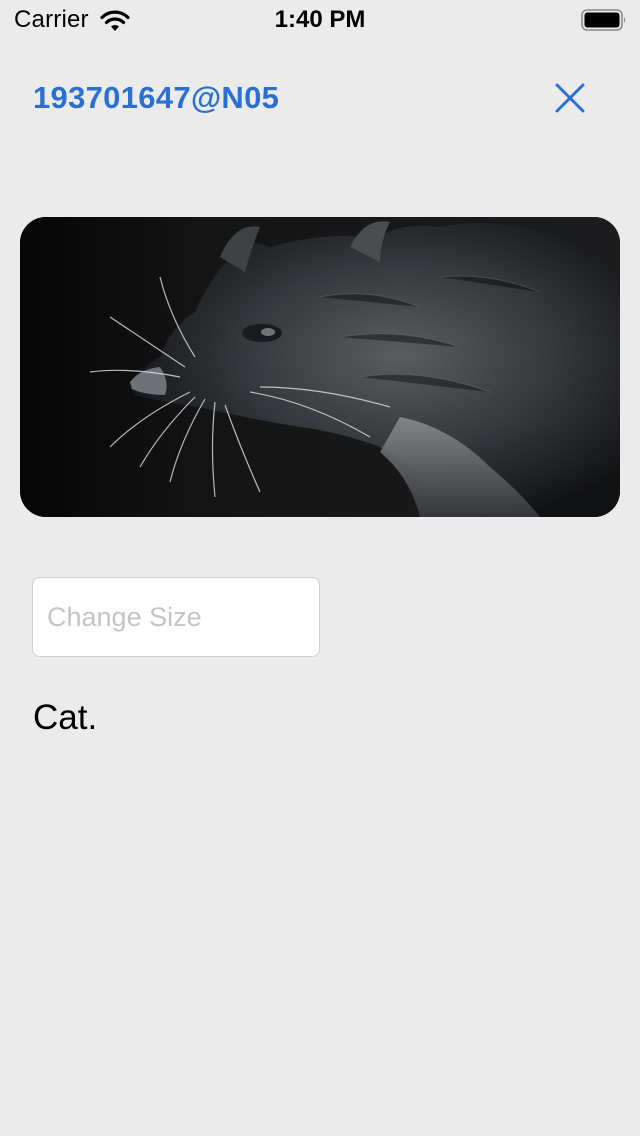 Image resolution: width=640 pixels, height=1136 pixels. I want to click on battery-full-icon, so click(604, 20).